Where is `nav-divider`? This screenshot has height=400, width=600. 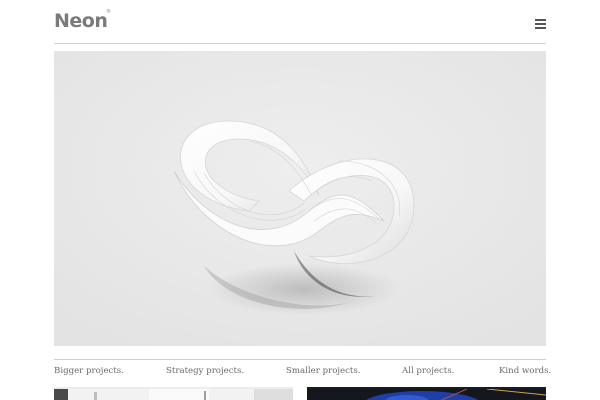 nav-divider is located at coordinates (300, 359).